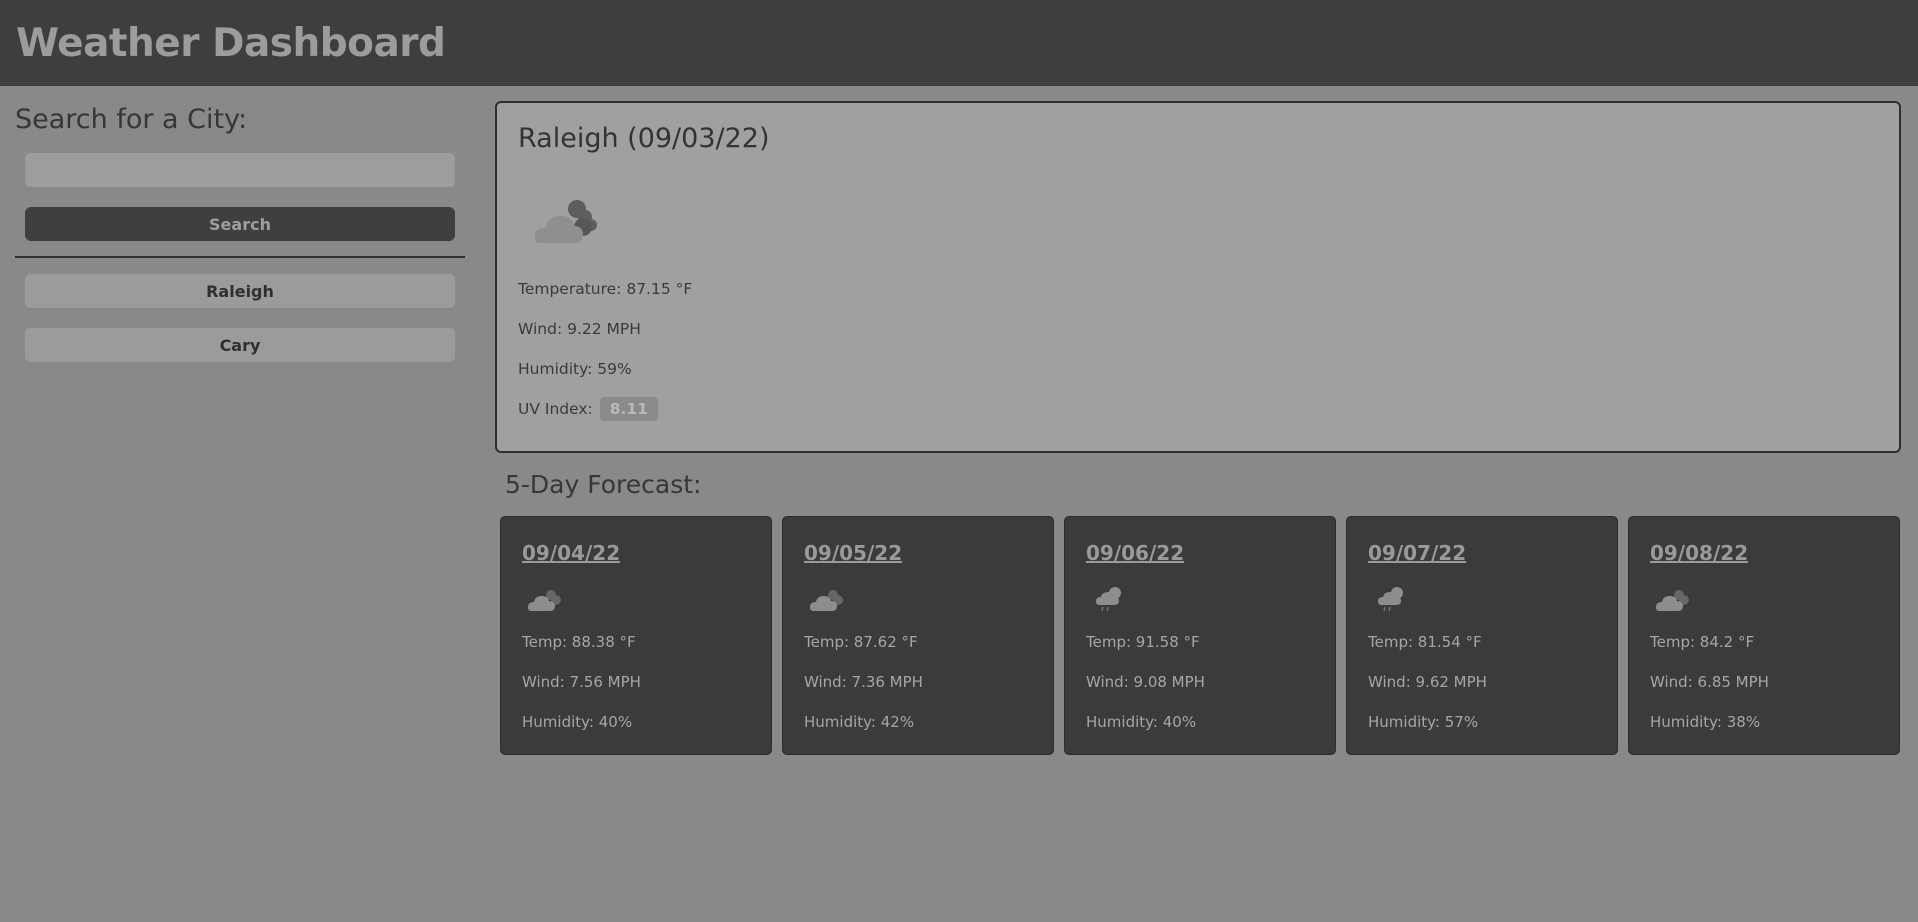 Image resolution: width=1918 pixels, height=922 pixels. I want to click on forecast-date: 09/06/22, so click(1135, 553).